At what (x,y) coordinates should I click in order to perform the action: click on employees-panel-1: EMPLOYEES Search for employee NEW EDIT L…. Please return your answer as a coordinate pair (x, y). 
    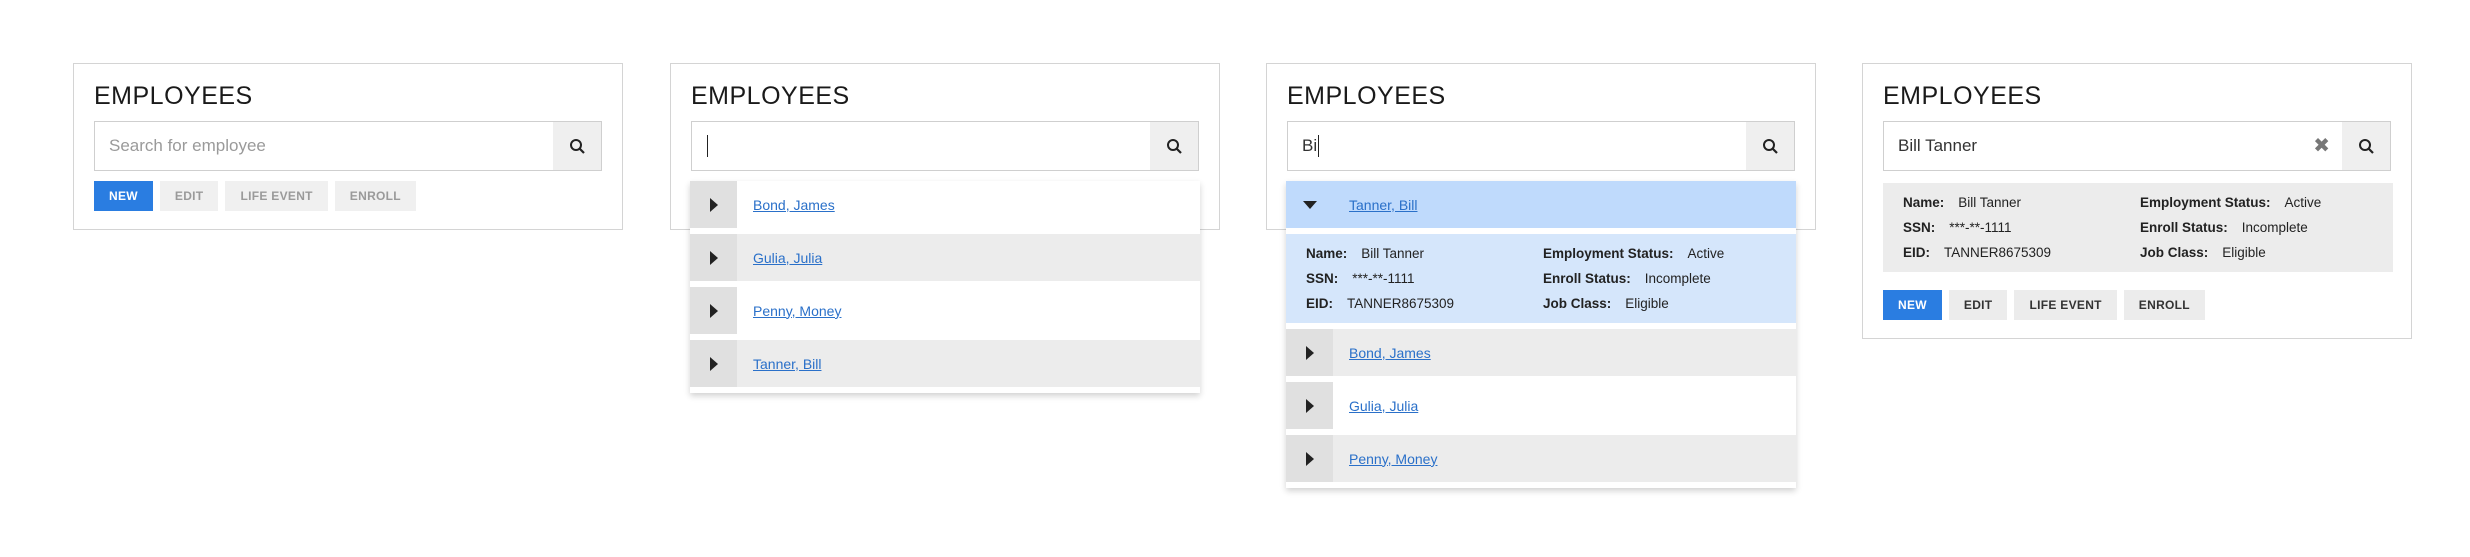
    Looking at the image, I should click on (348, 146).